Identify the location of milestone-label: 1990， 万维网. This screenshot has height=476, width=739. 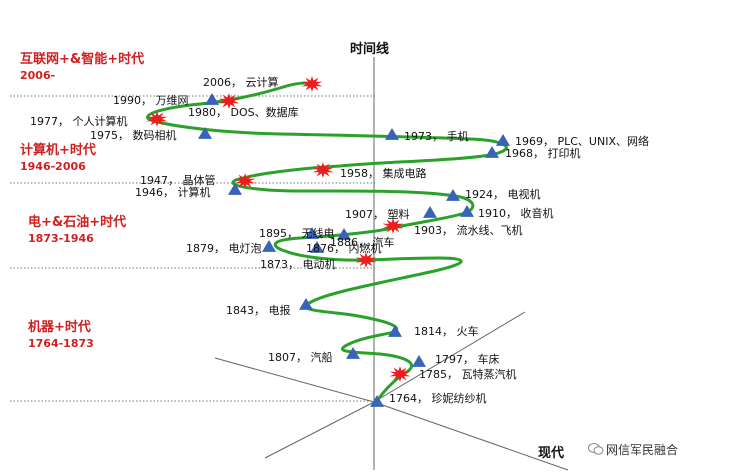
(151, 100).